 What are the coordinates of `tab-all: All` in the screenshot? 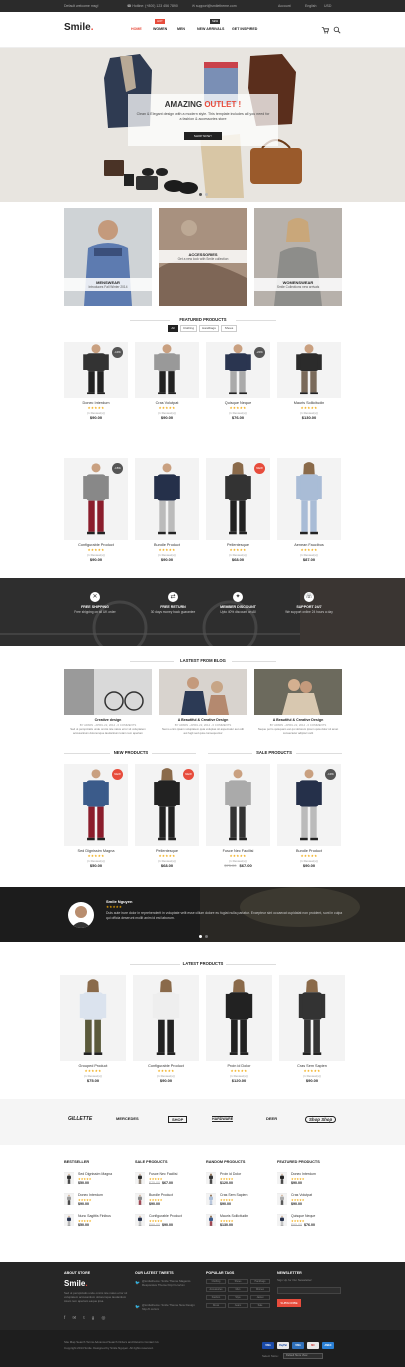 It's located at (173, 328).